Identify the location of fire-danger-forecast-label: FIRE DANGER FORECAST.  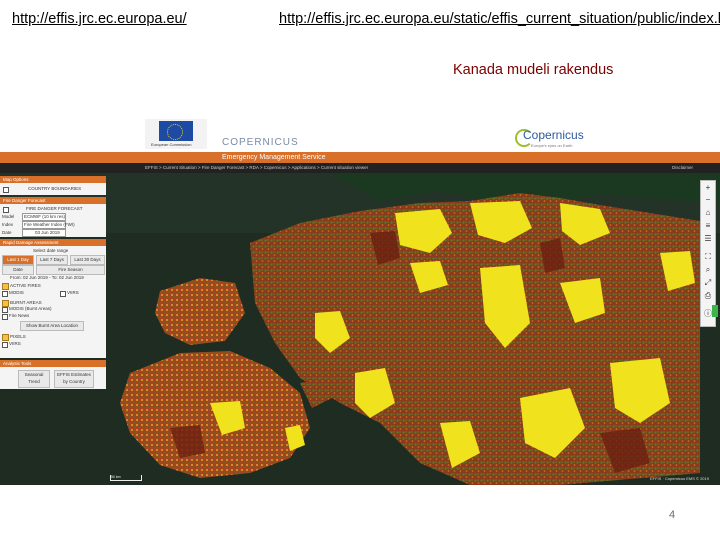
(54, 208).